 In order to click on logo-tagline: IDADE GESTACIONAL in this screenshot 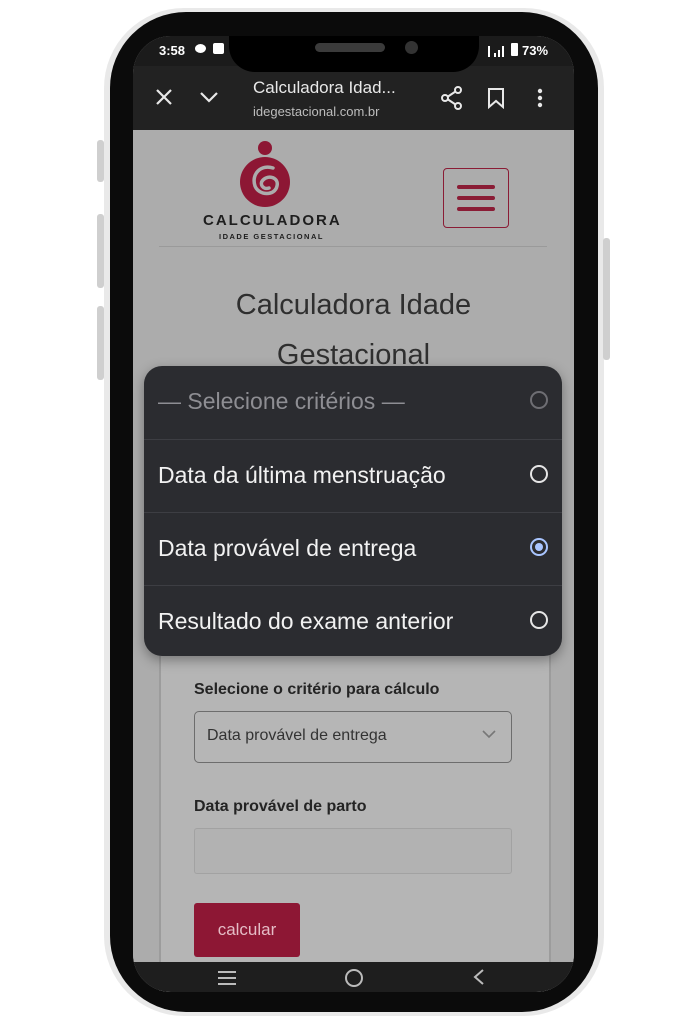, I will do `click(271, 236)`.